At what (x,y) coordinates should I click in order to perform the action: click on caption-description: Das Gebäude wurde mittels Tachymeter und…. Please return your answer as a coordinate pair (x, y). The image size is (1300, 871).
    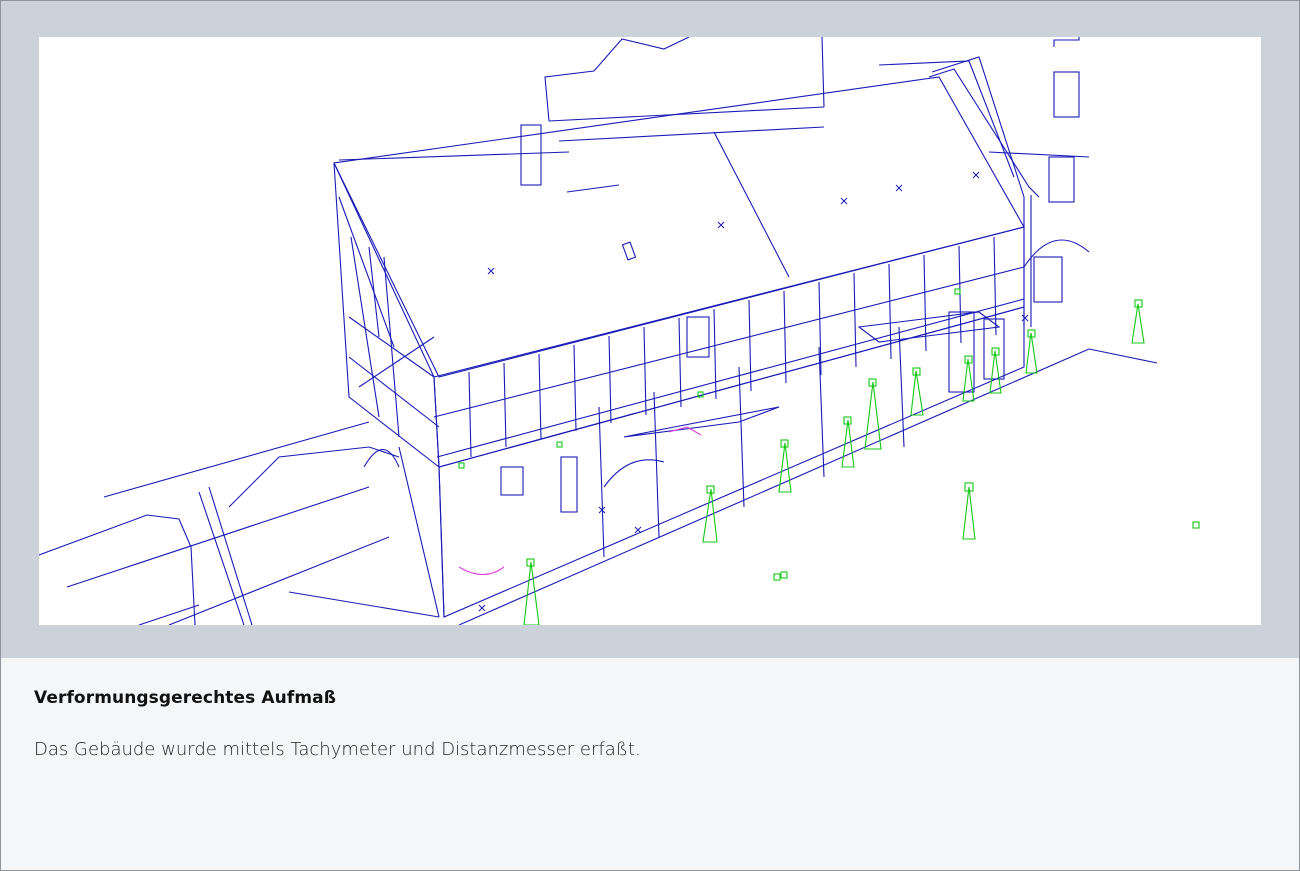
    Looking at the image, I should click on (337, 749).